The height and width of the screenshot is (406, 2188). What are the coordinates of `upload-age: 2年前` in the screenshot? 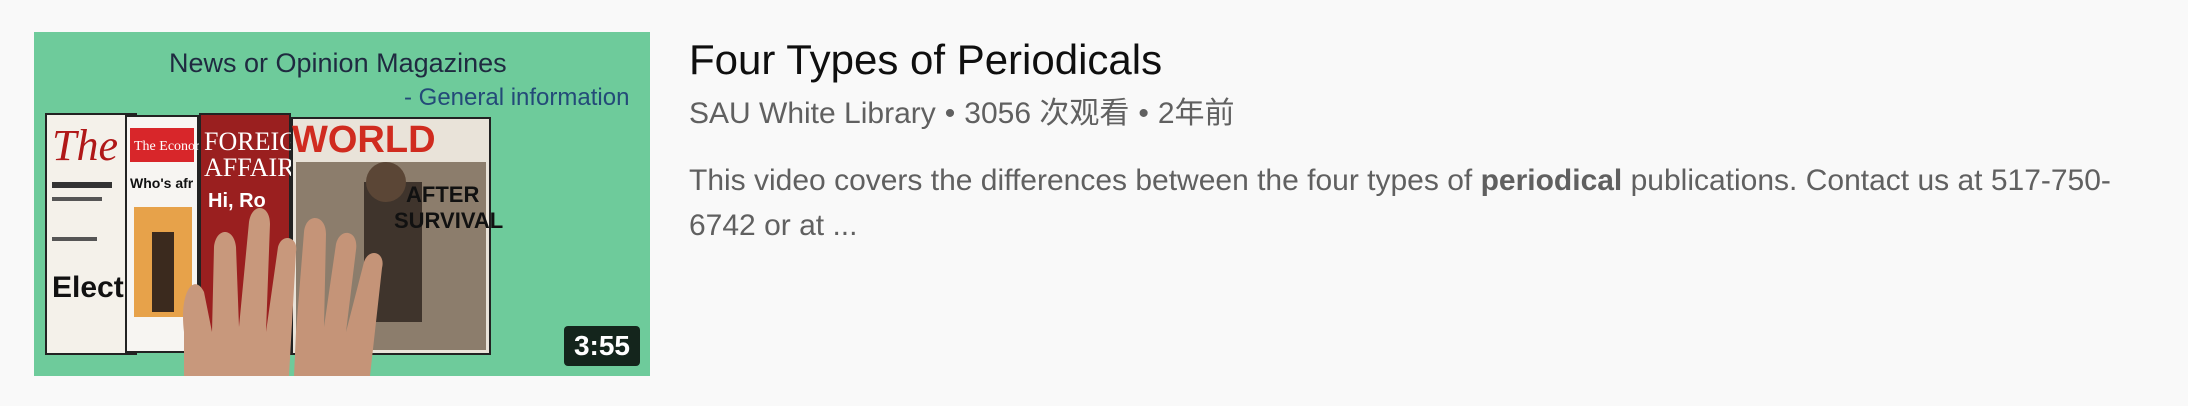 It's located at (1196, 113).